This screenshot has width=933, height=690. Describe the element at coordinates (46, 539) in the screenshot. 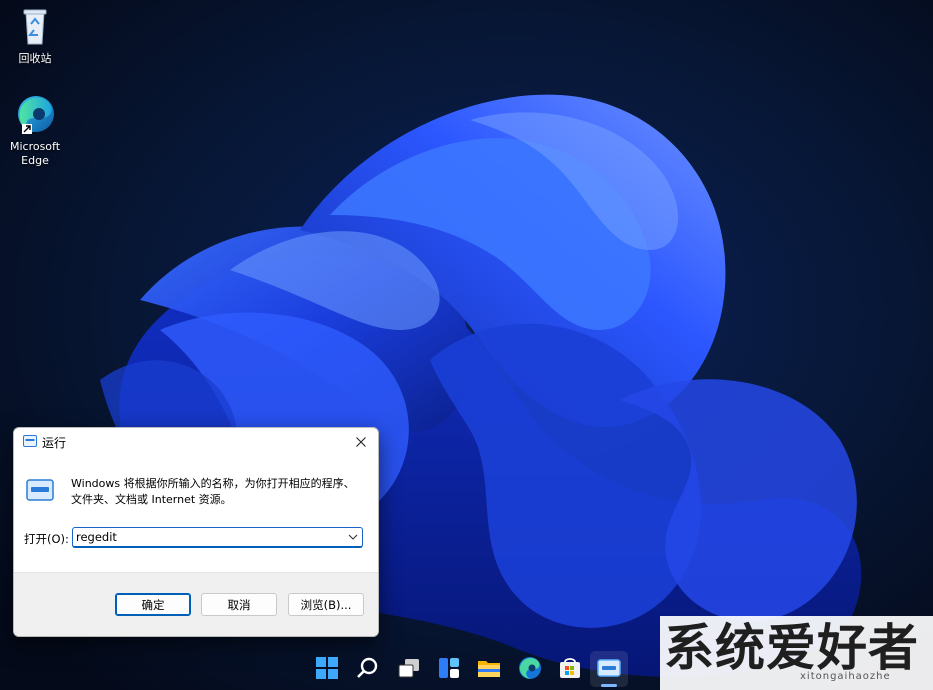

I see `open-label: 打开(O):` at that location.